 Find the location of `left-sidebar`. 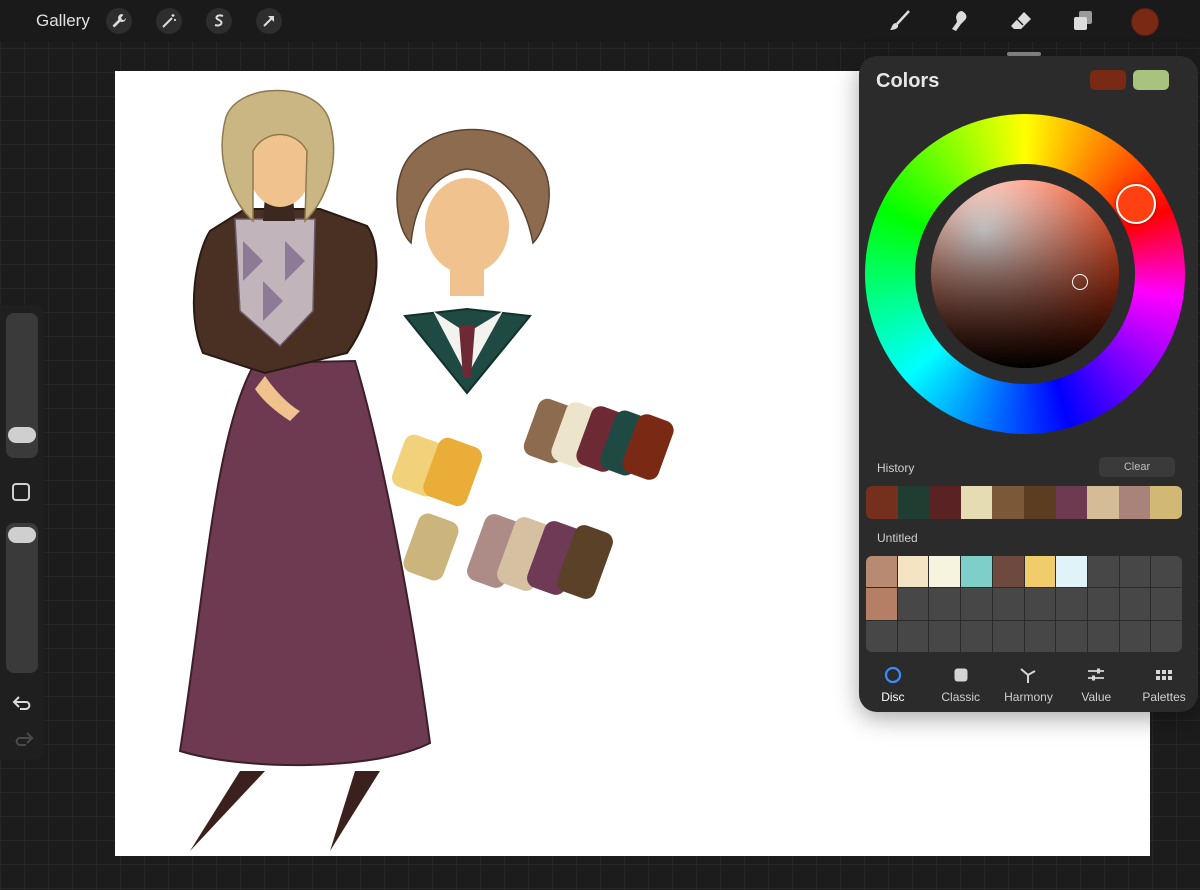

left-sidebar is located at coordinates (22, 532).